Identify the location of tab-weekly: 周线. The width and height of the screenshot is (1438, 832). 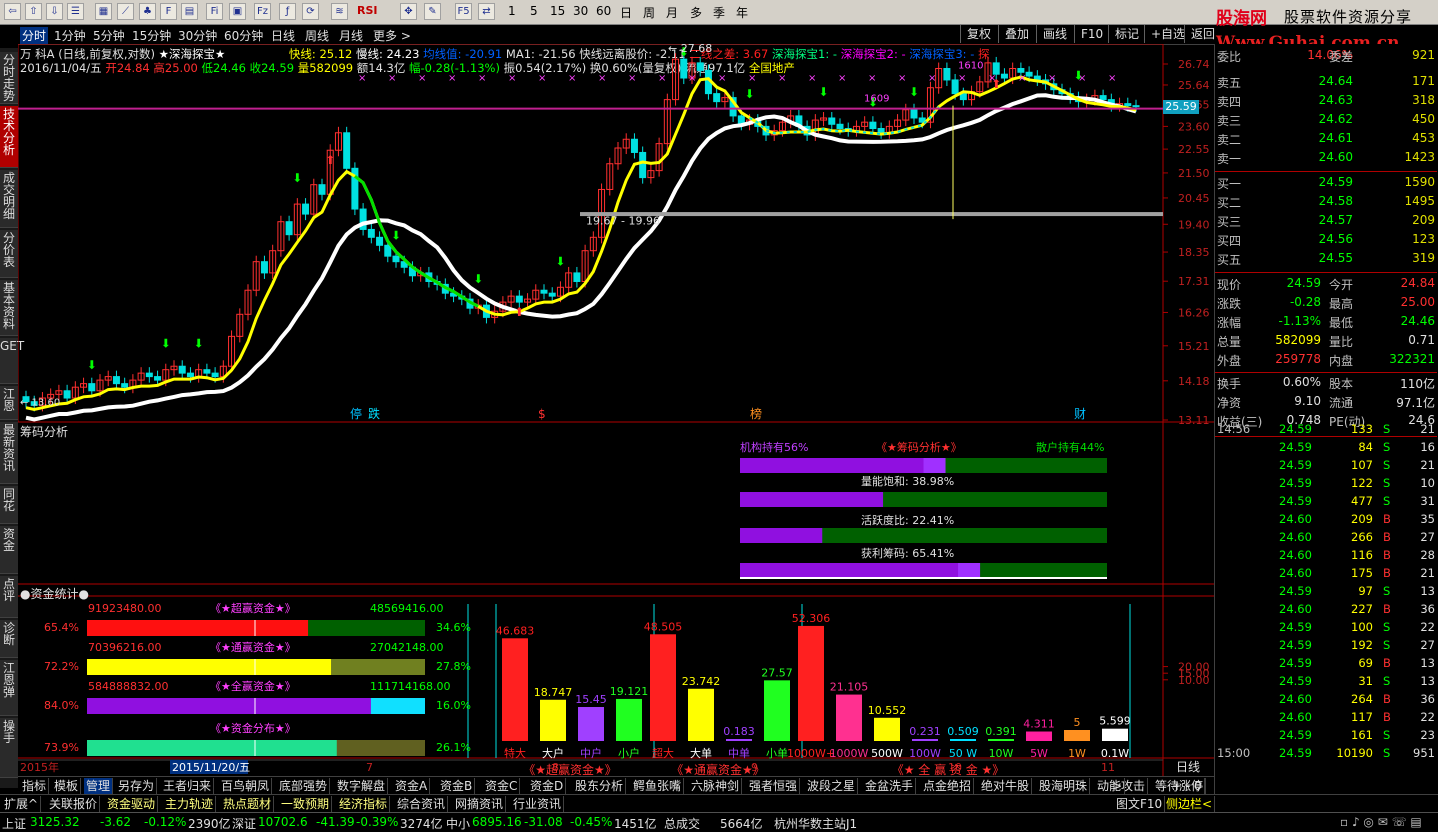
(317, 35).